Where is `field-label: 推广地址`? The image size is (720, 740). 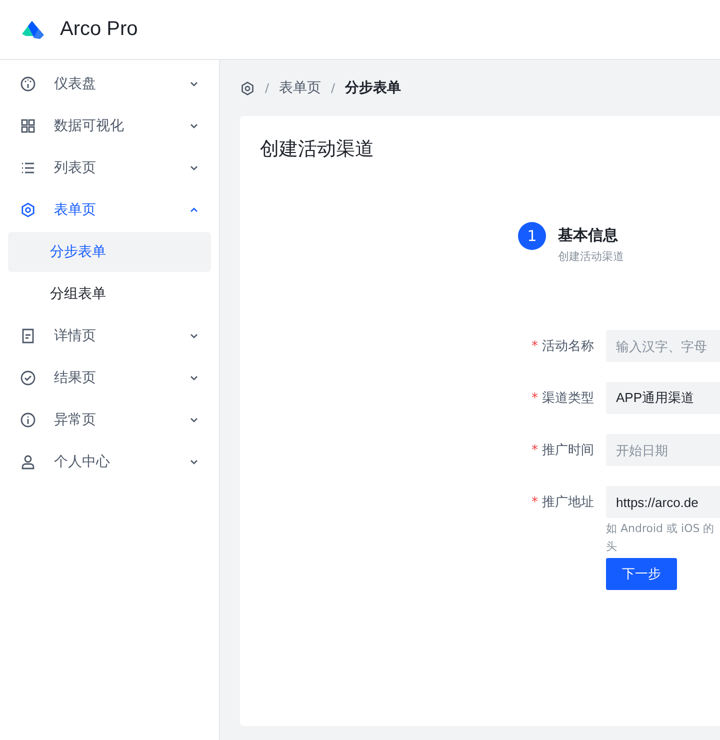 field-label: 推广地址 is located at coordinates (568, 502).